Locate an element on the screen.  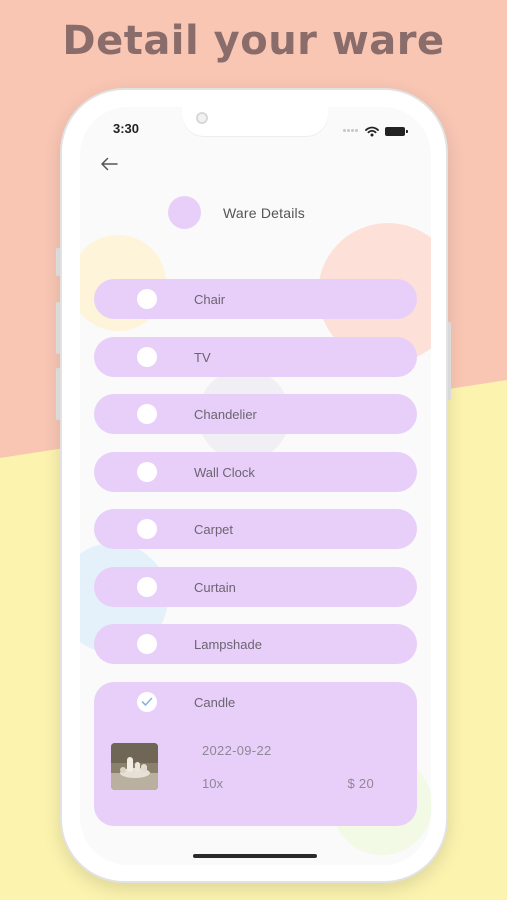
ware-label: Chair is located at coordinates (210, 299).